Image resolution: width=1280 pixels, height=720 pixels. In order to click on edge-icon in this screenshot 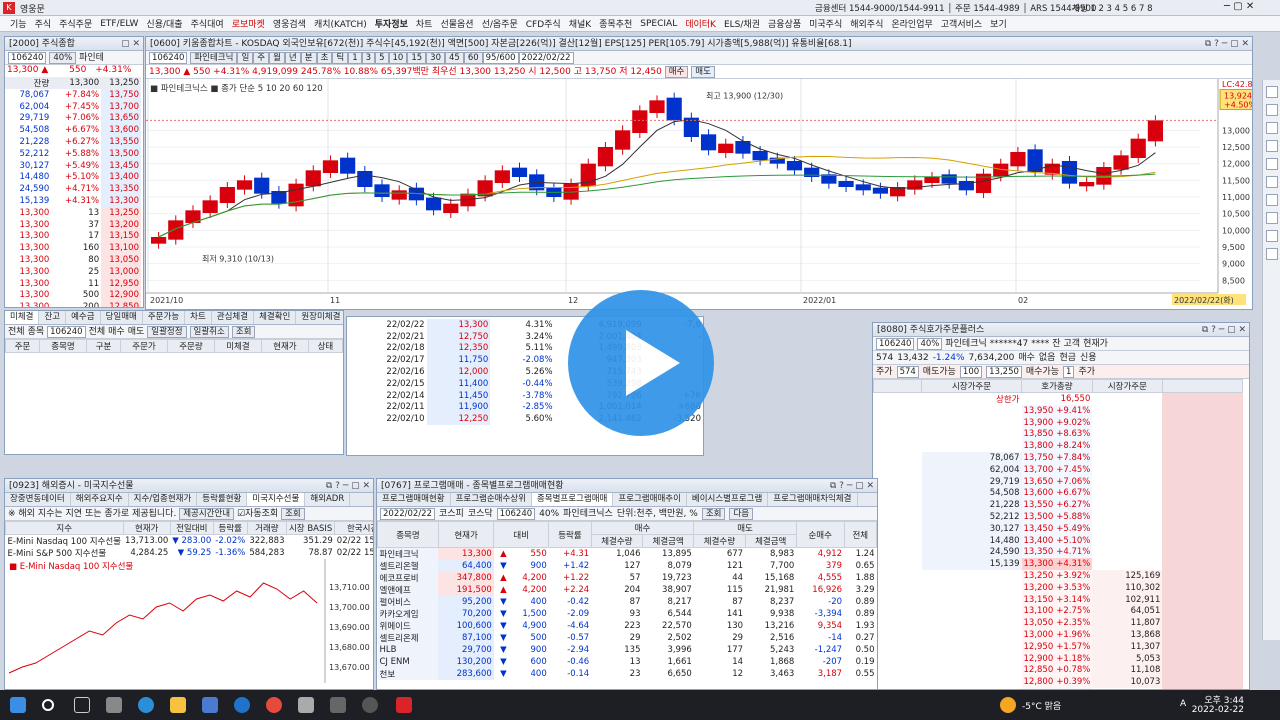, I will do `click(146, 705)`.